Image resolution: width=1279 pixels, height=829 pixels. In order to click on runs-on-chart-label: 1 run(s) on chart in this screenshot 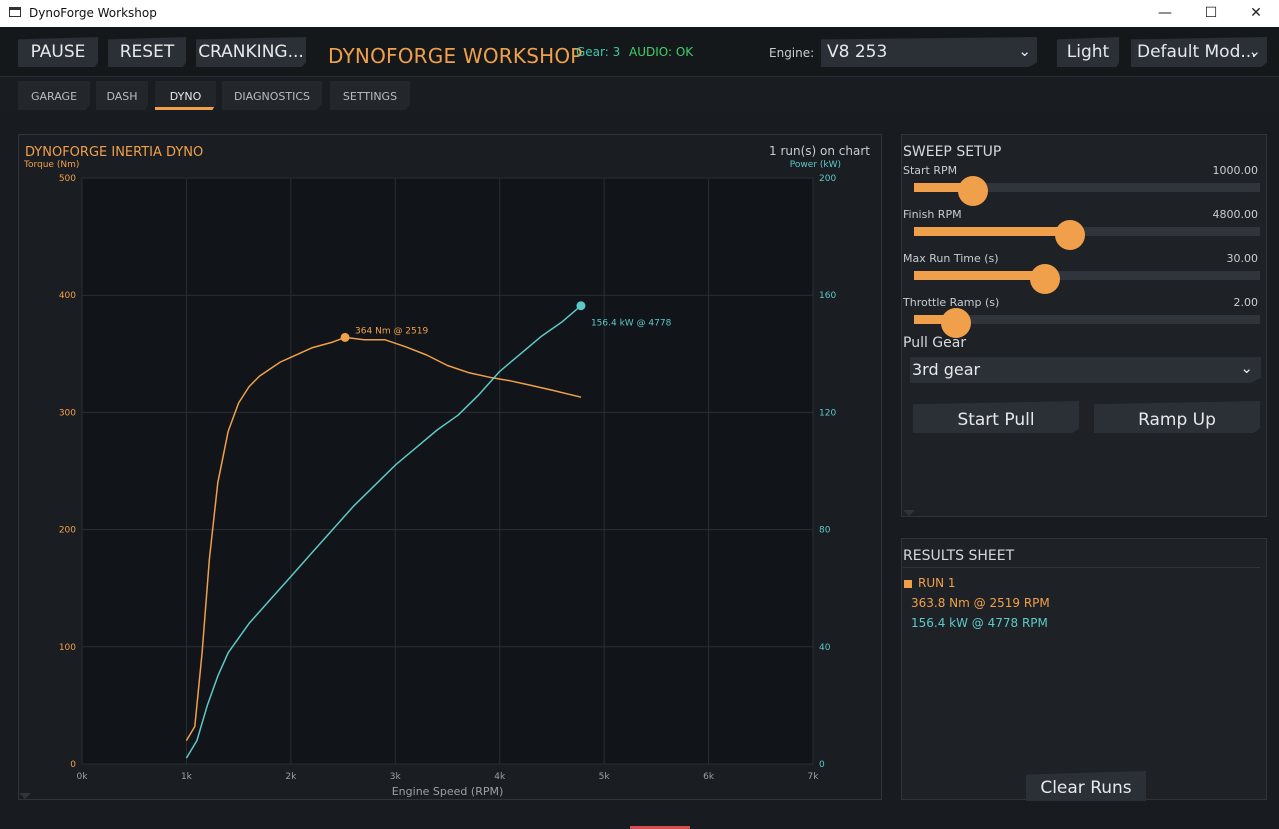, I will do `click(819, 151)`.